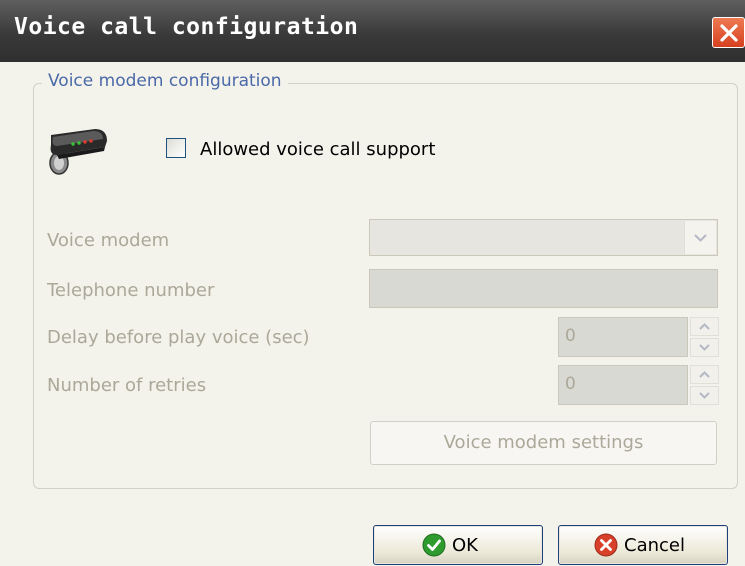 This screenshot has height=566, width=745. What do you see at coordinates (623, 337) in the screenshot?
I see `delay-input: 0` at bounding box center [623, 337].